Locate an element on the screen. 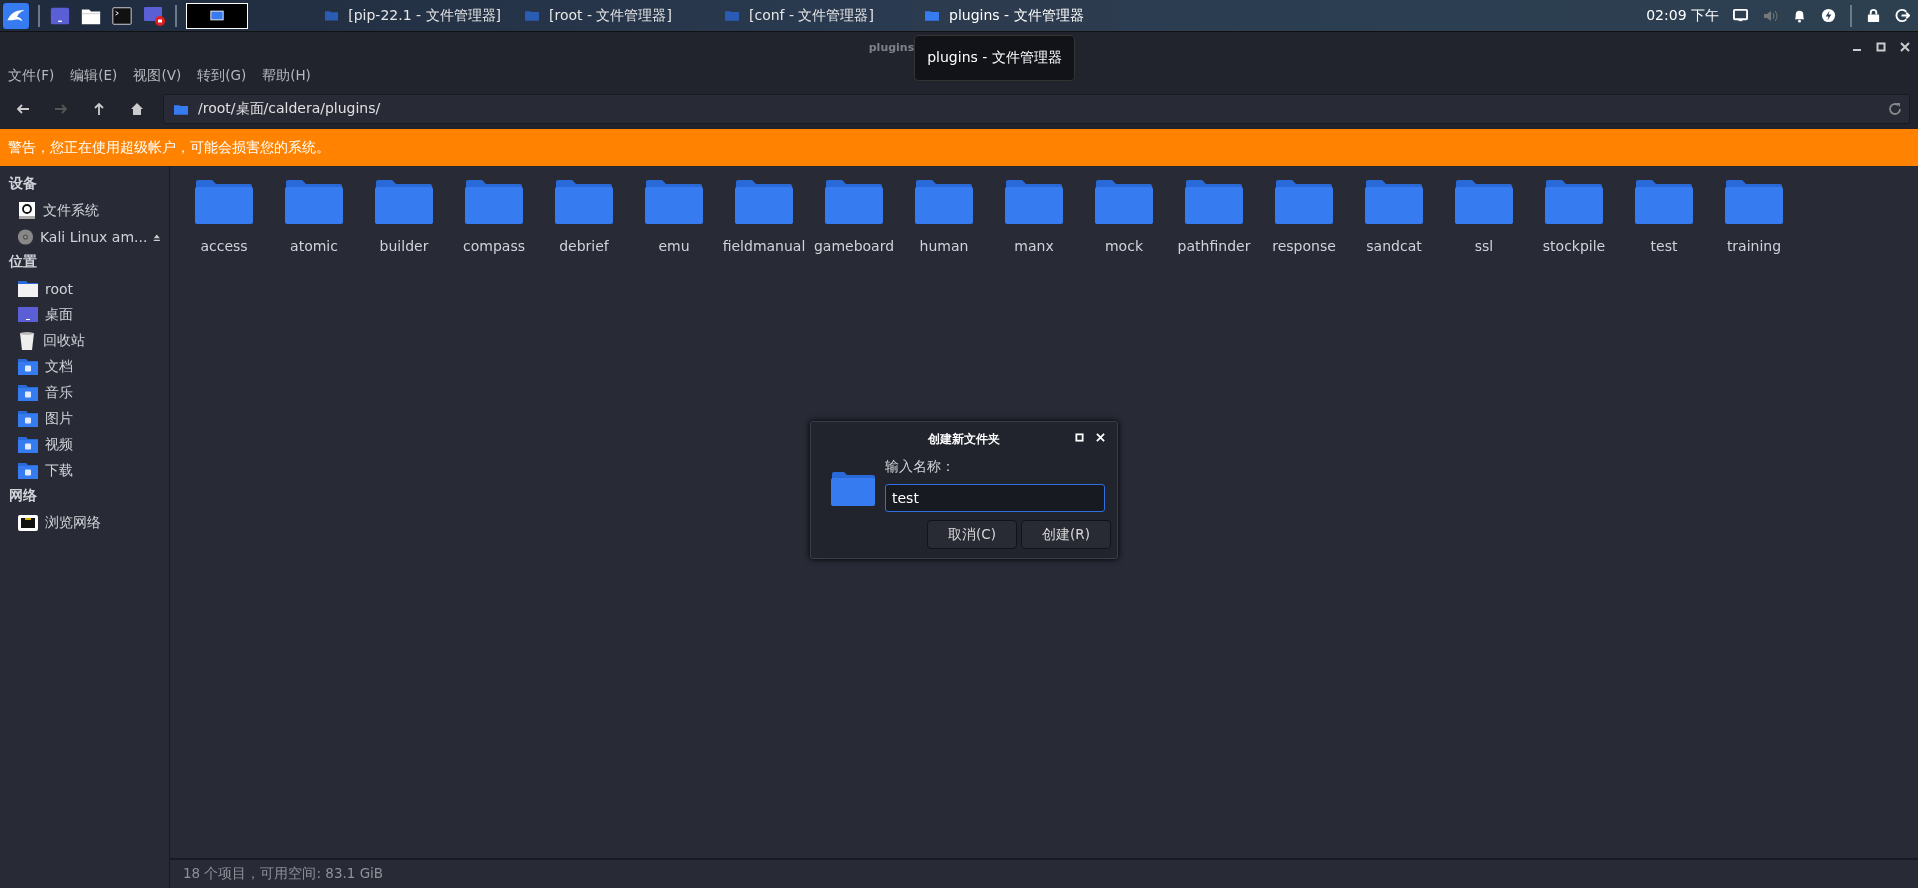 Image resolution: width=1918 pixels, height=888 pixels. folder-name: mock is located at coordinates (1124, 246).